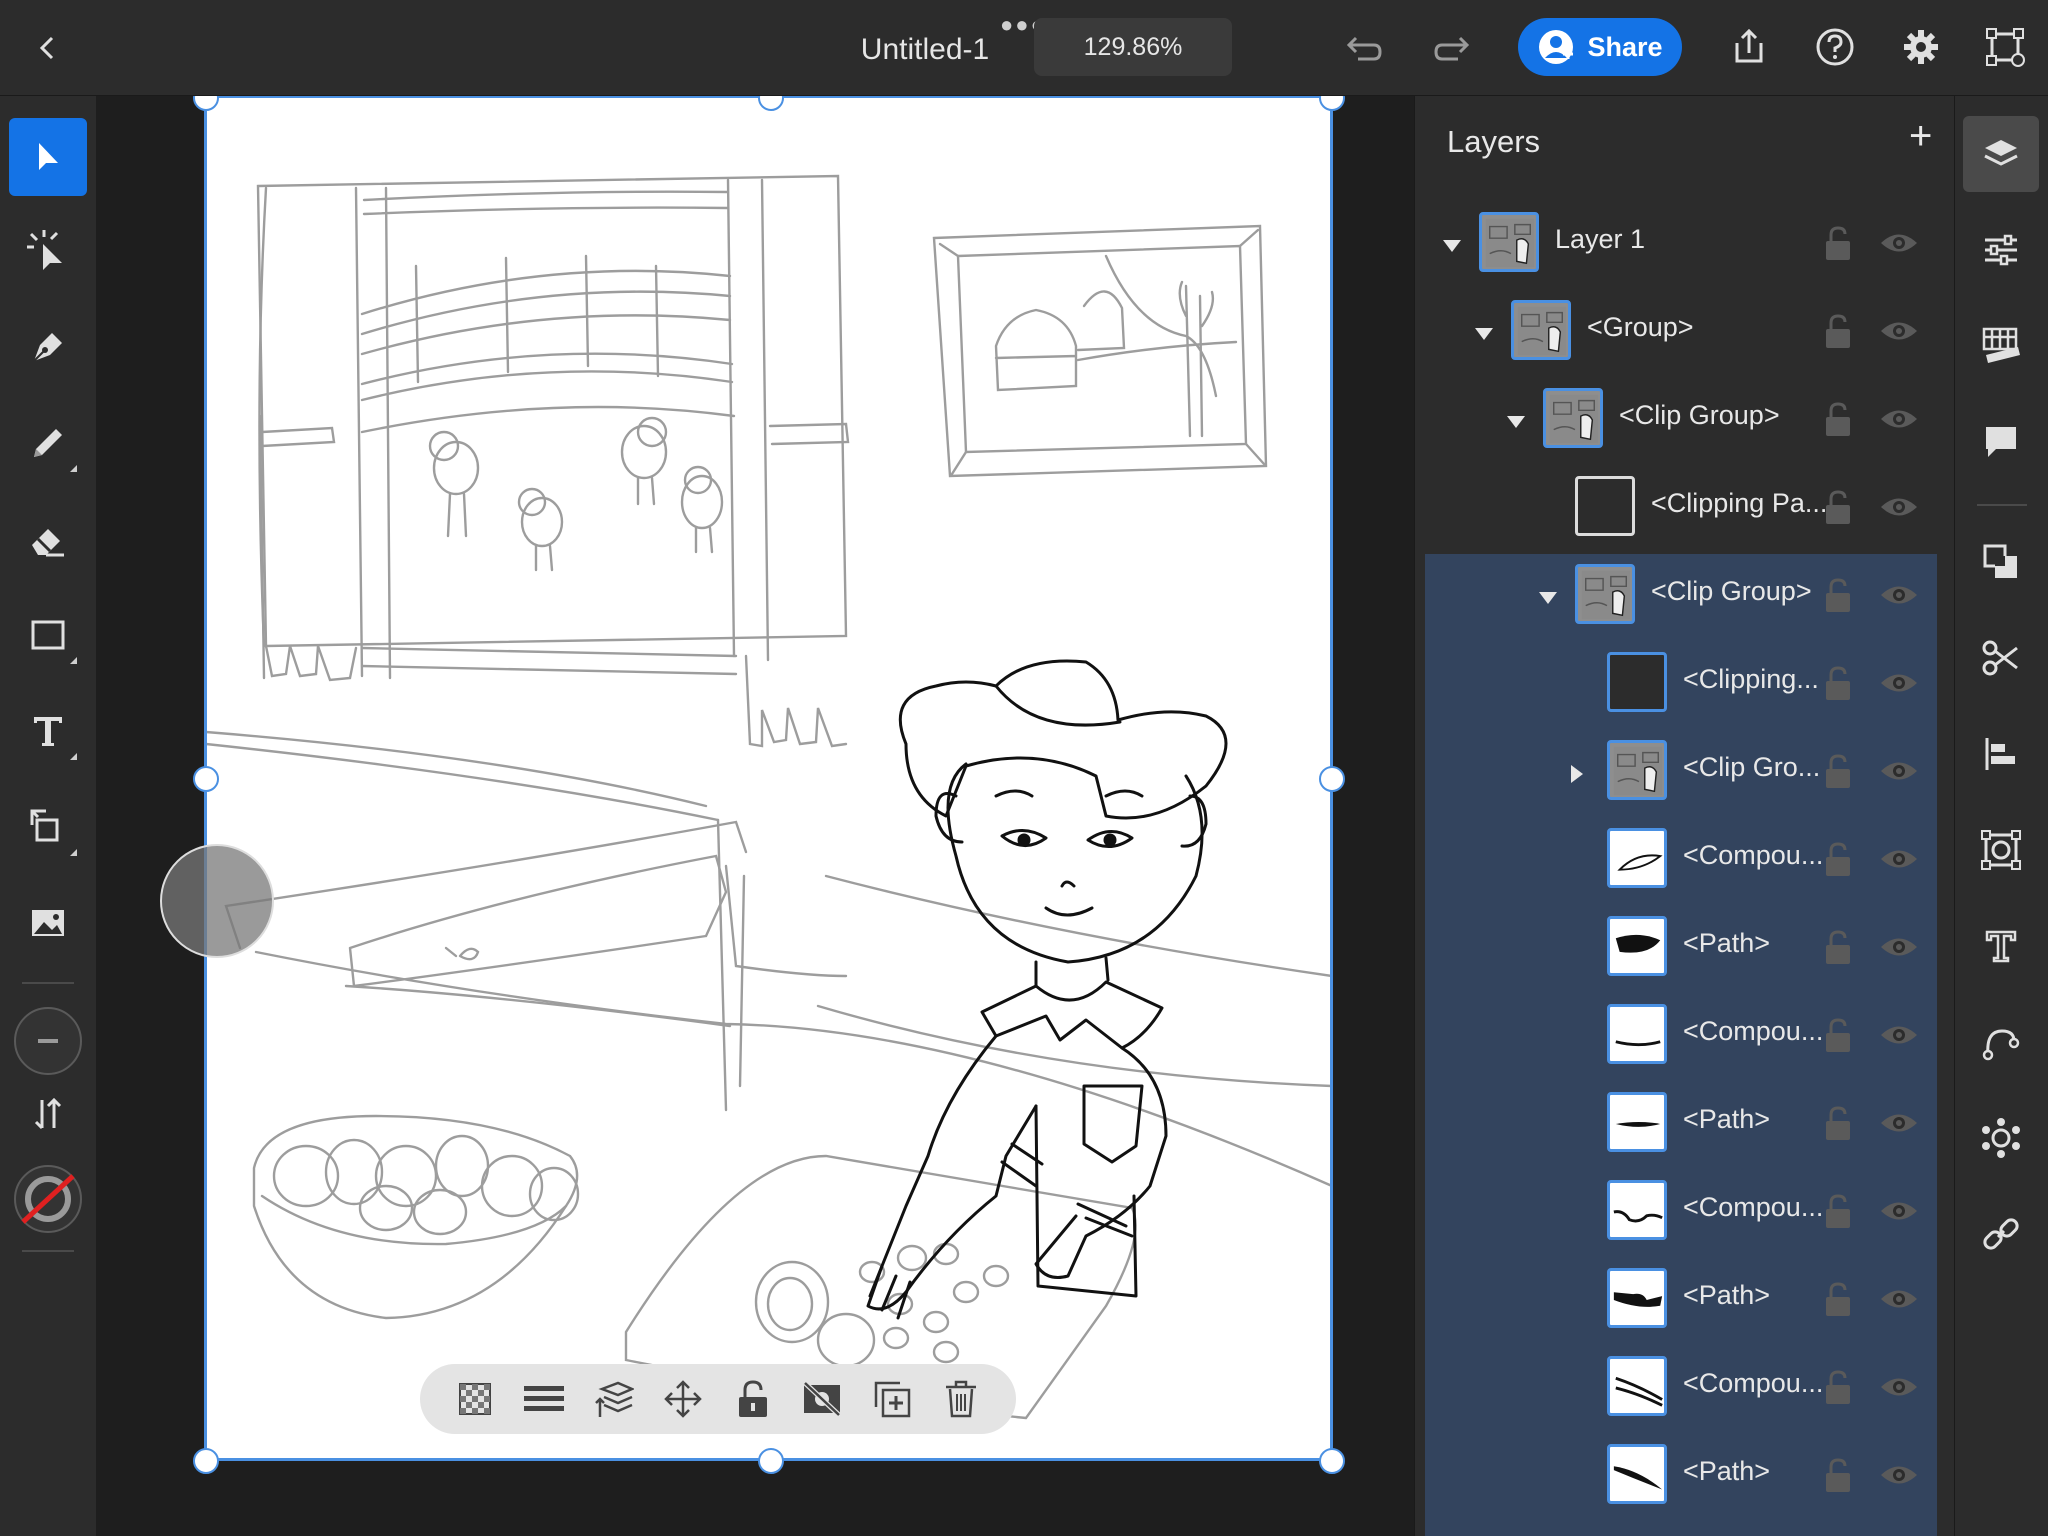 This screenshot has width=2048, height=1536. What do you see at coordinates (48, 347) in the screenshot?
I see `pen-tool` at bounding box center [48, 347].